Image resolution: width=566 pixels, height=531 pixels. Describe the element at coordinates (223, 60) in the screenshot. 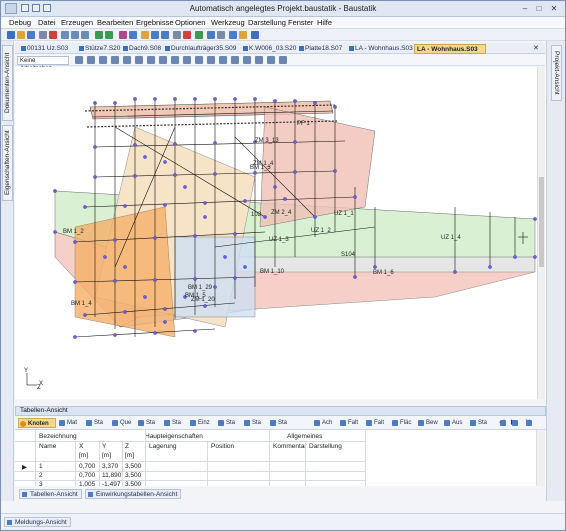

I see `labels-icon` at that location.